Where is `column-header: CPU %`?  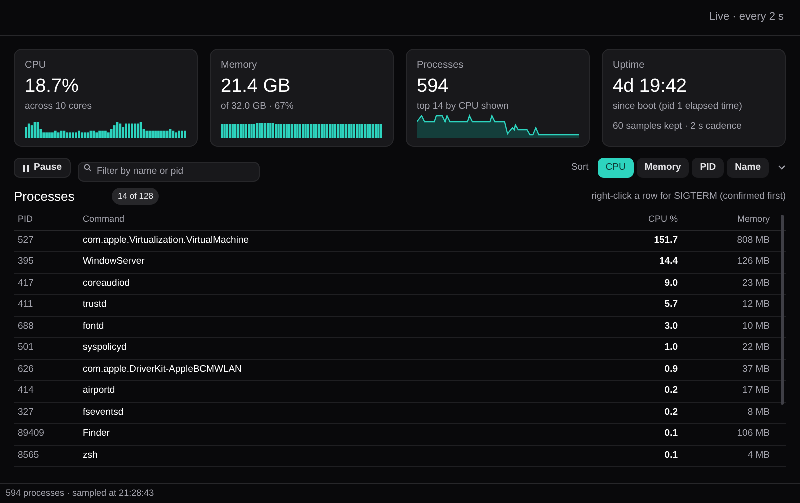 column-header: CPU % is located at coordinates (662, 219).